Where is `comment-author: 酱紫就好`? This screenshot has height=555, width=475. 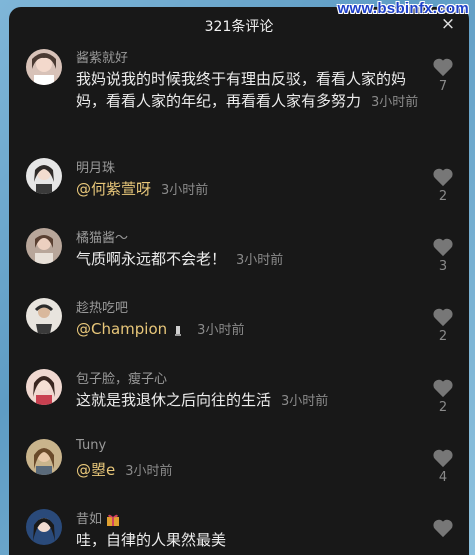 comment-author: 酱紫就好 is located at coordinates (102, 56).